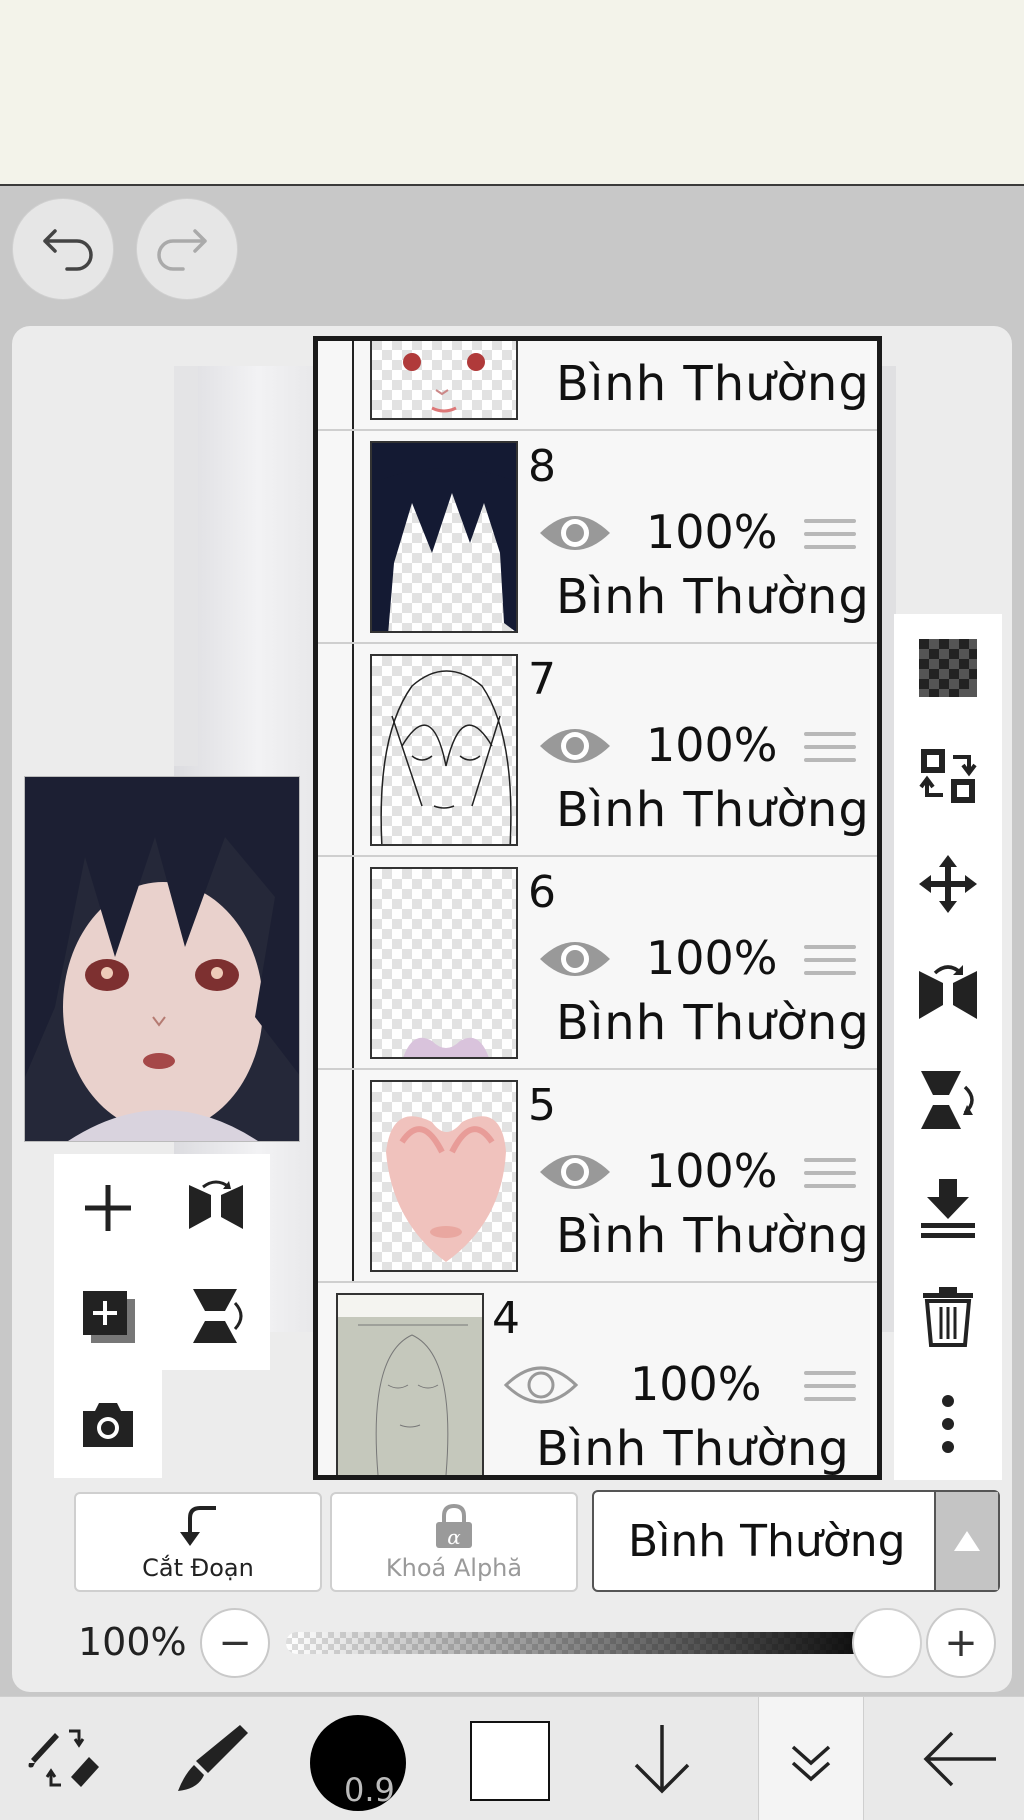  I want to click on brush-eraser-swap-icon, so click(63, 1758).